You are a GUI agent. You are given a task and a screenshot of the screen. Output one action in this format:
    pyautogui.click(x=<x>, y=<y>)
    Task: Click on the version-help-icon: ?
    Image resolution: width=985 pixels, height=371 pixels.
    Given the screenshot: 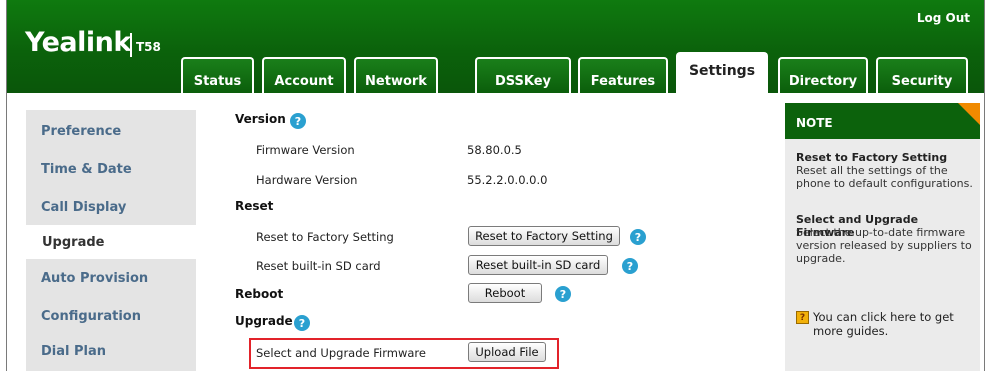 What is the action you would take?
    pyautogui.click(x=298, y=121)
    